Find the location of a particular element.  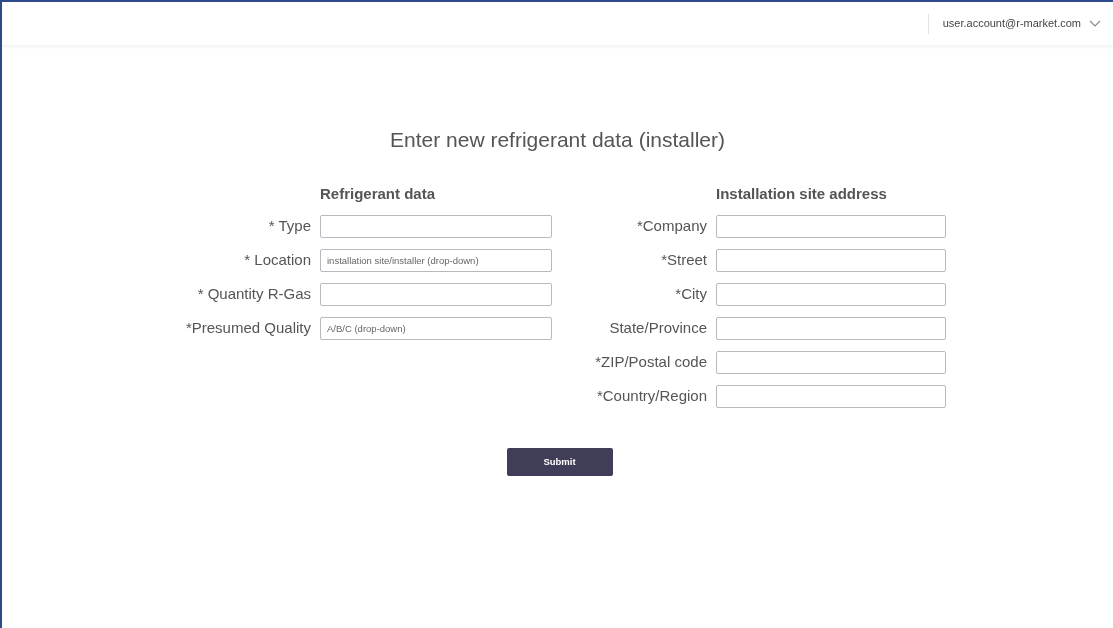

chevron-down-icon is located at coordinates (1095, 23).